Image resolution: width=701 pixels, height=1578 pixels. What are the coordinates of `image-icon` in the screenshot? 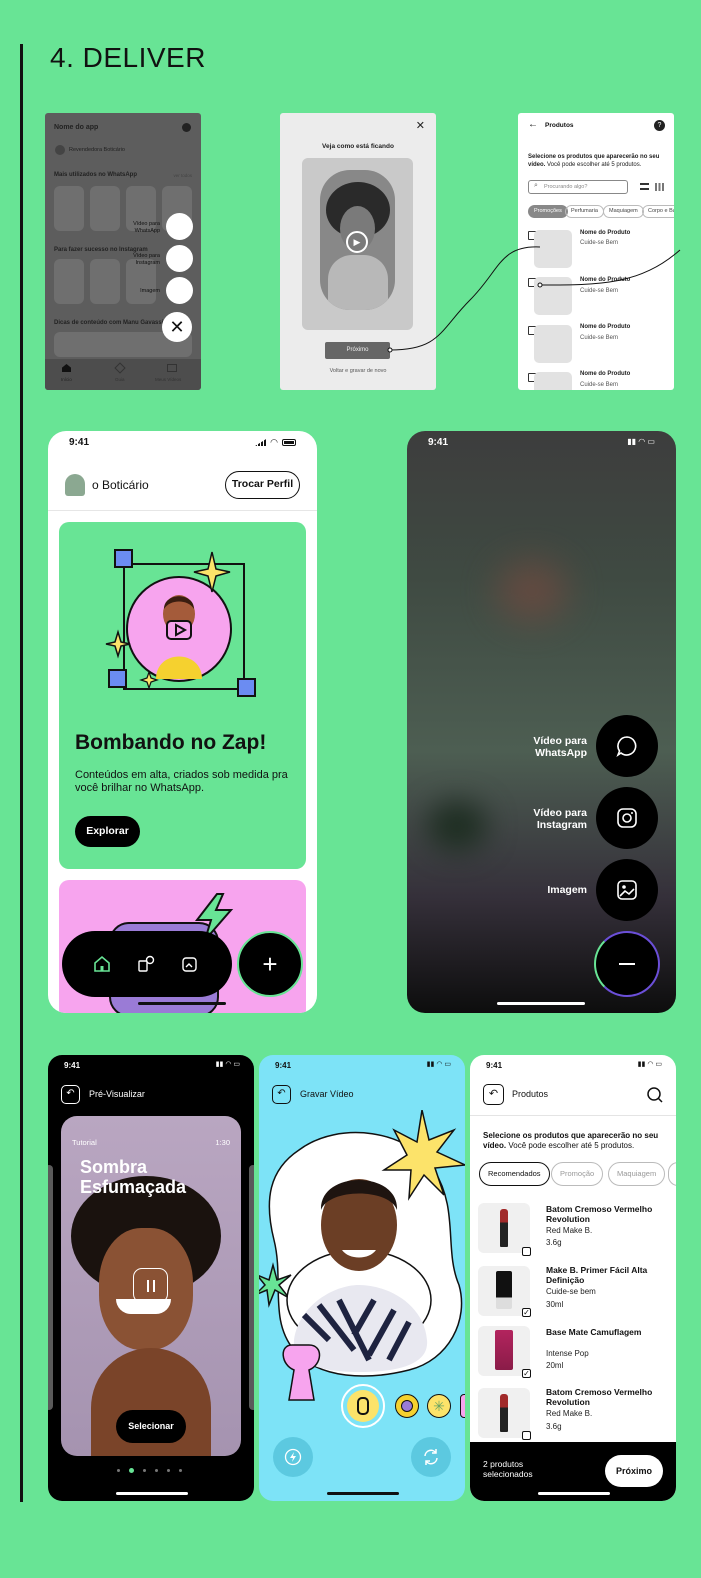 It's located at (627, 890).